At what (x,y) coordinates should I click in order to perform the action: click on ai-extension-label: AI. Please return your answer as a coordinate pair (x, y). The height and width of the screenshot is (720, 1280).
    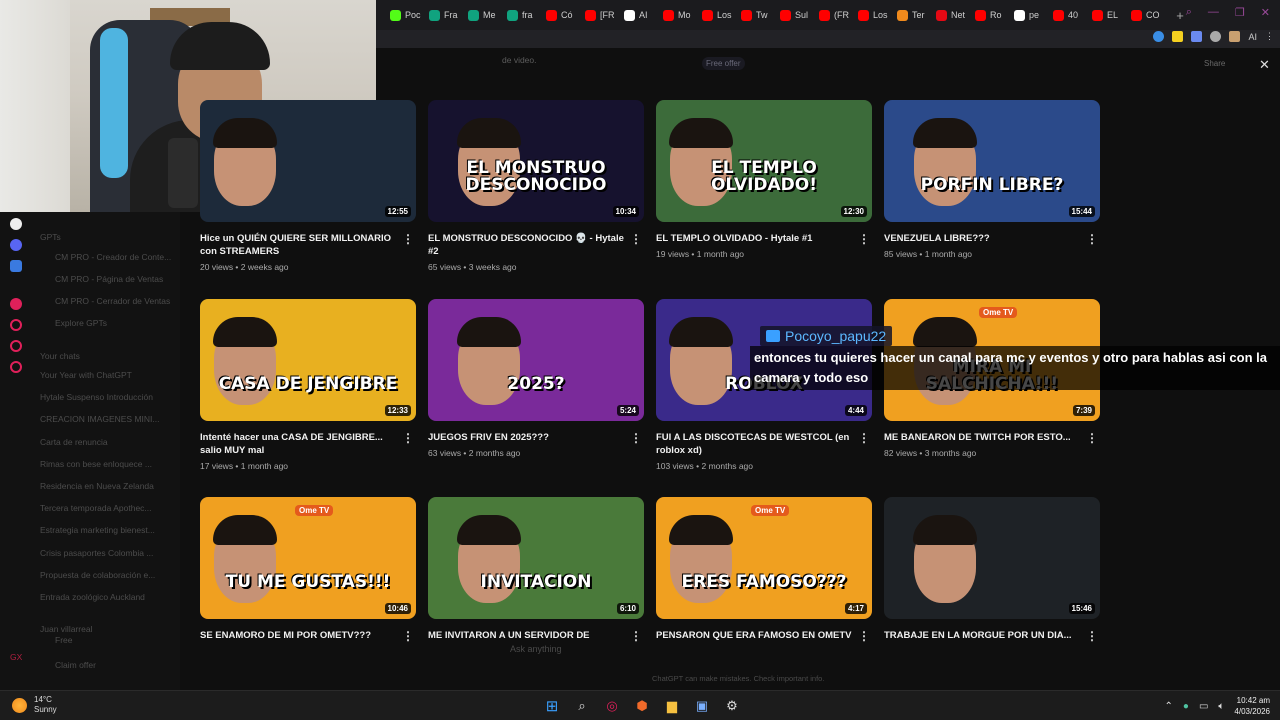
    Looking at the image, I should click on (1252, 37).